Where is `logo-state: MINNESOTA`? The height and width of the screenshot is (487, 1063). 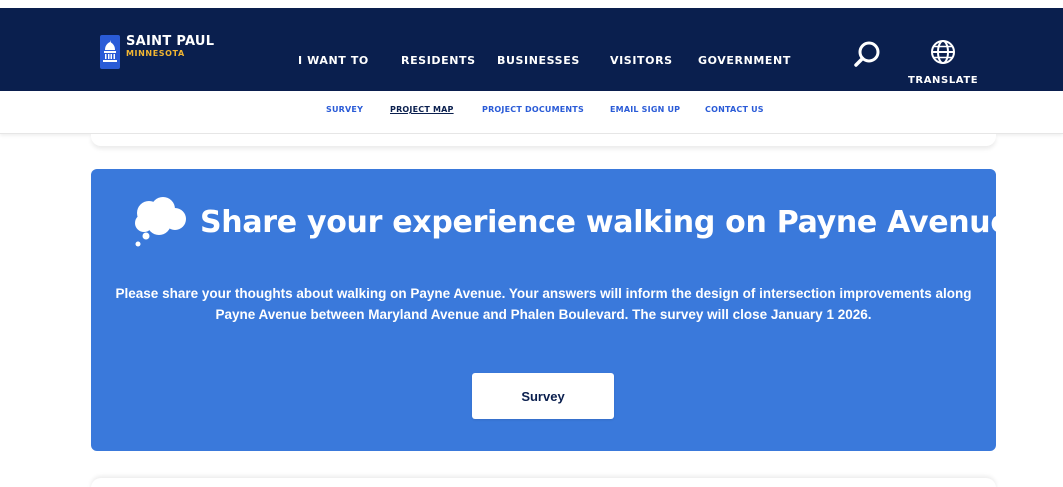 logo-state: MINNESOTA is located at coordinates (155, 53).